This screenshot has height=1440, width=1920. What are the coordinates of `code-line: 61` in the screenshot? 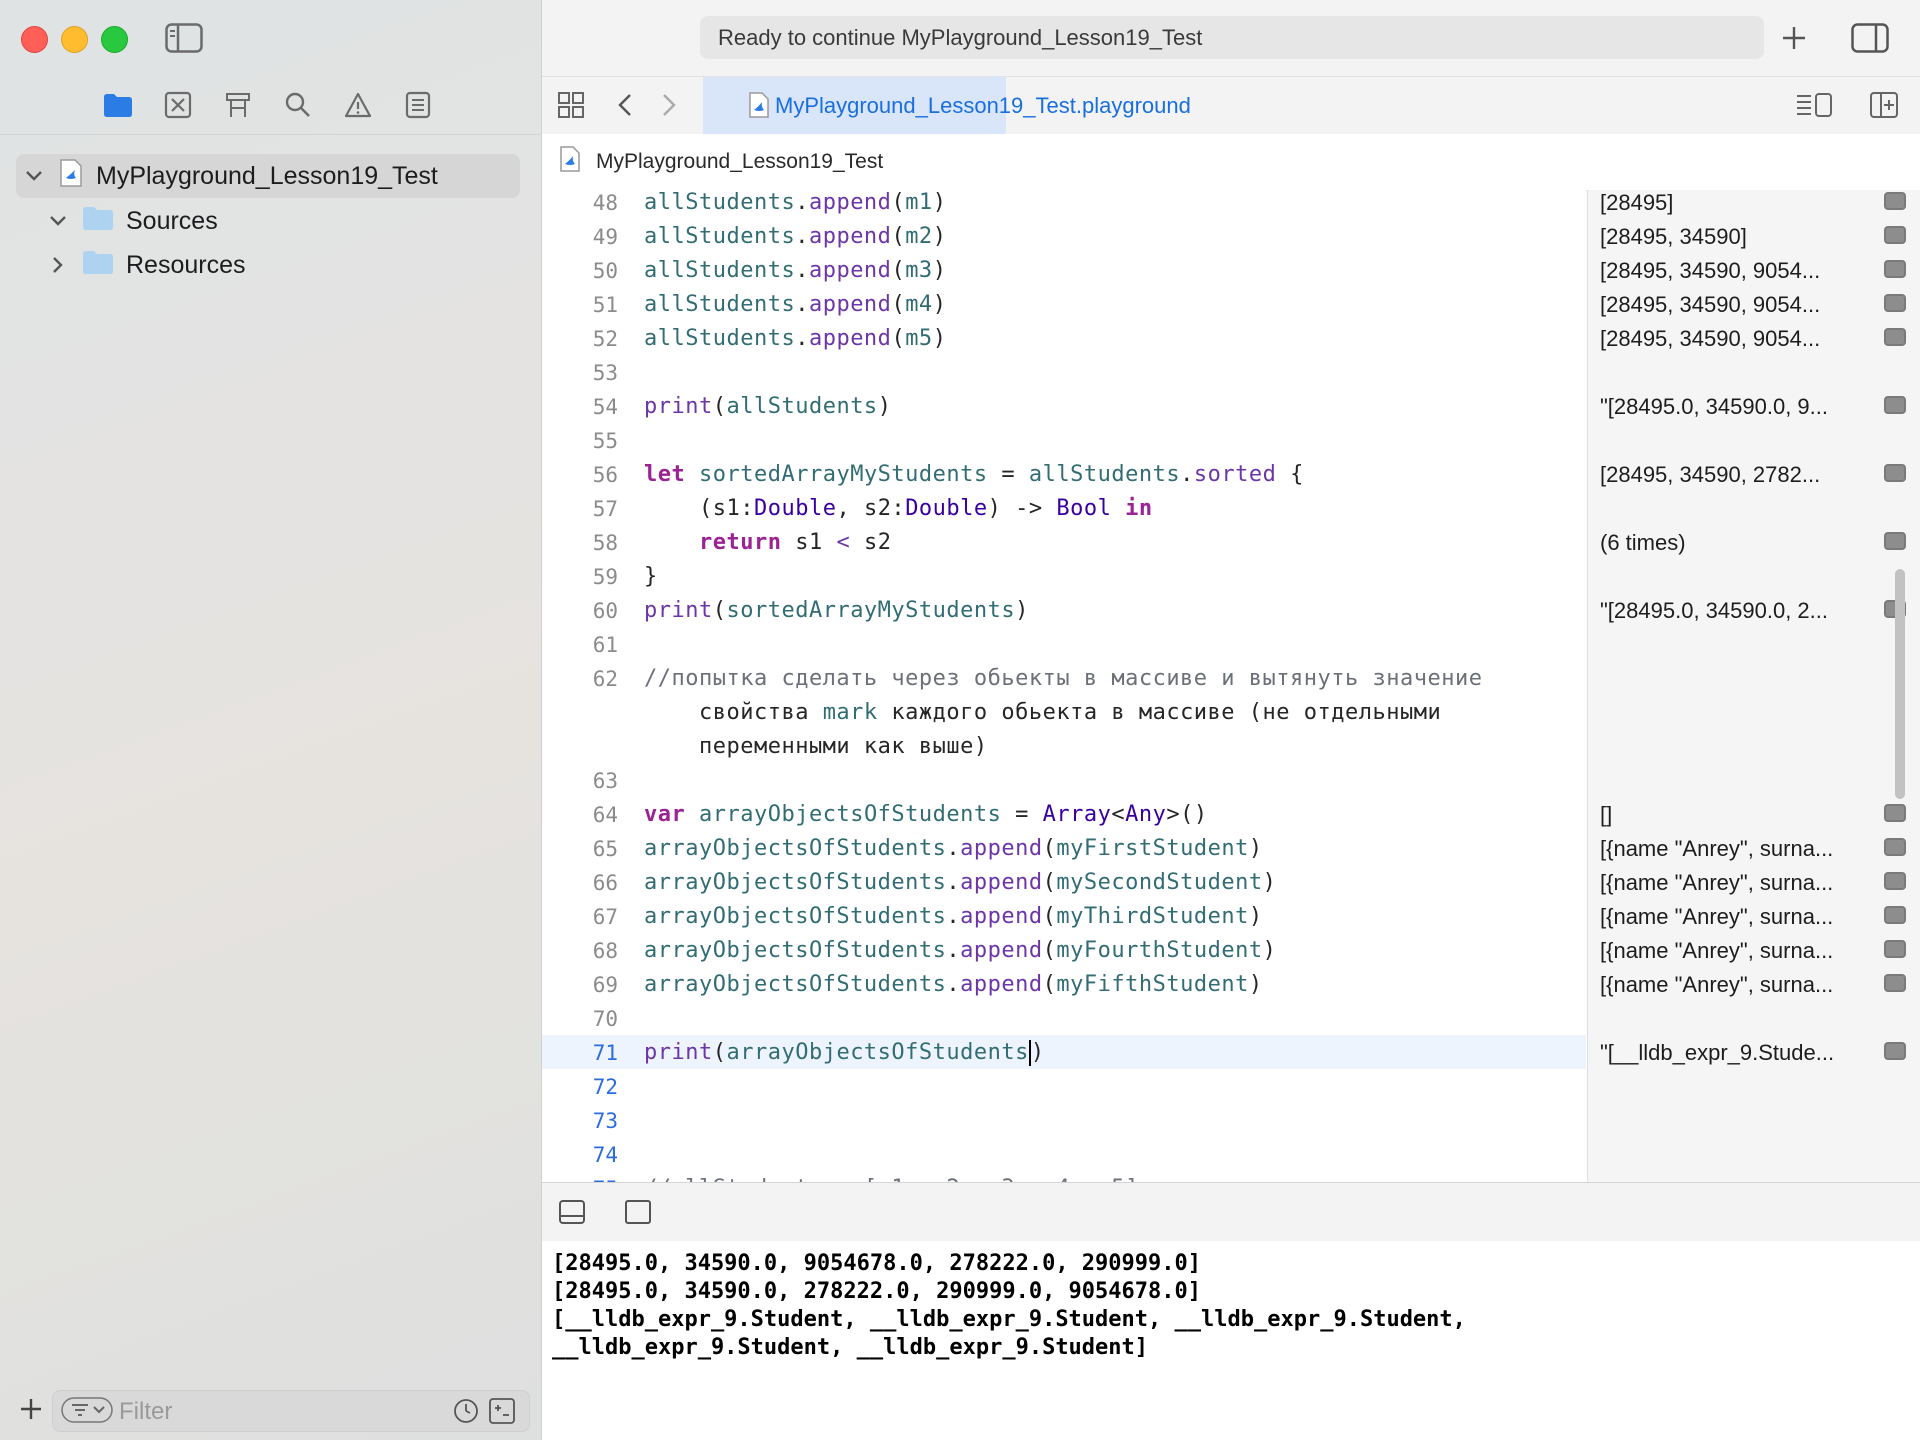 It's located at (1064, 644).